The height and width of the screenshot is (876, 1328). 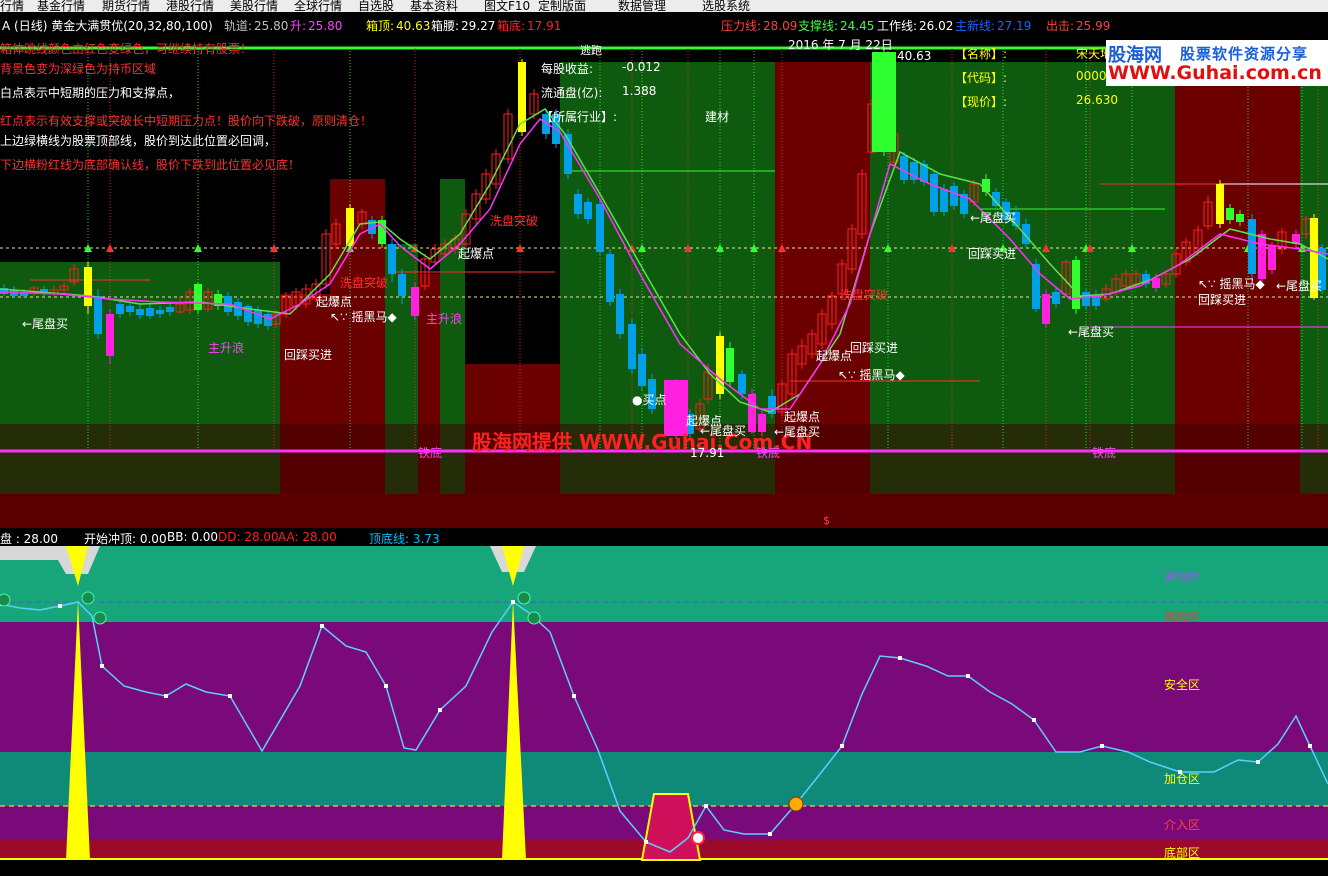 I want to click on signal-label-huicai: 回踩买进, so click(x=308, y=355).